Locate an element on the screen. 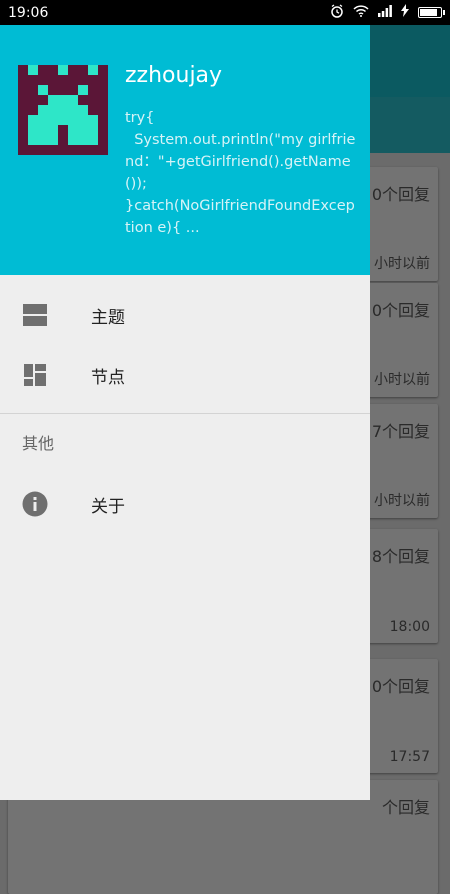 The image size is (450, 894). section-label-other: 其他 is located at coordinates (38, 443).